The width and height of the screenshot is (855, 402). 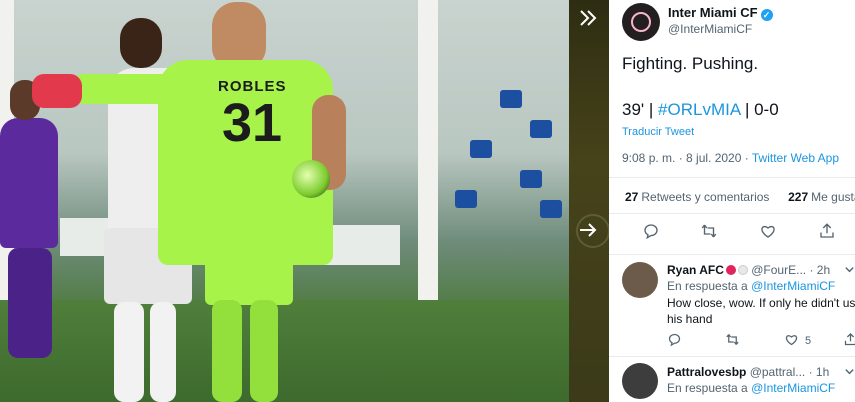 I want to click on account-name: Inter Miami CF ✓, so click(x=720, y=13).